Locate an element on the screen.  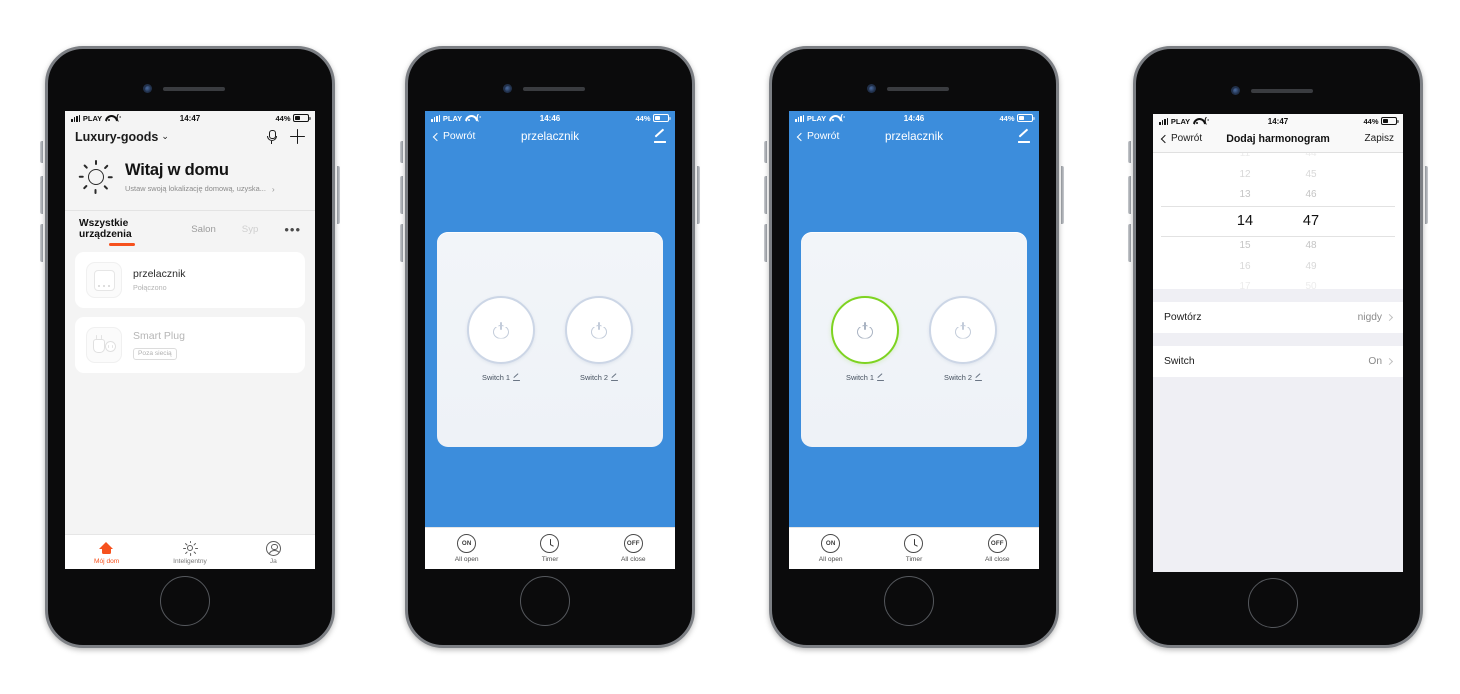
hour-option: 17 is located at coordinates (1245, 283).